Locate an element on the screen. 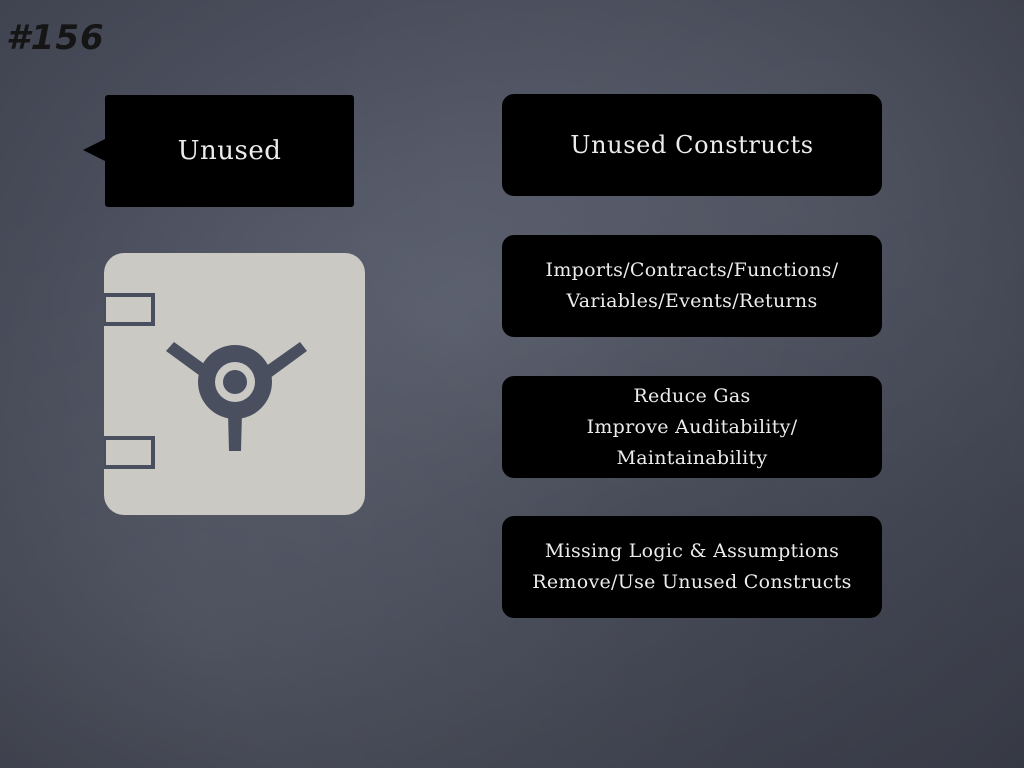 The width and height of the screenshot is (1024, 768). box-line: Reduce Gas is located at coordinates (692, 395).